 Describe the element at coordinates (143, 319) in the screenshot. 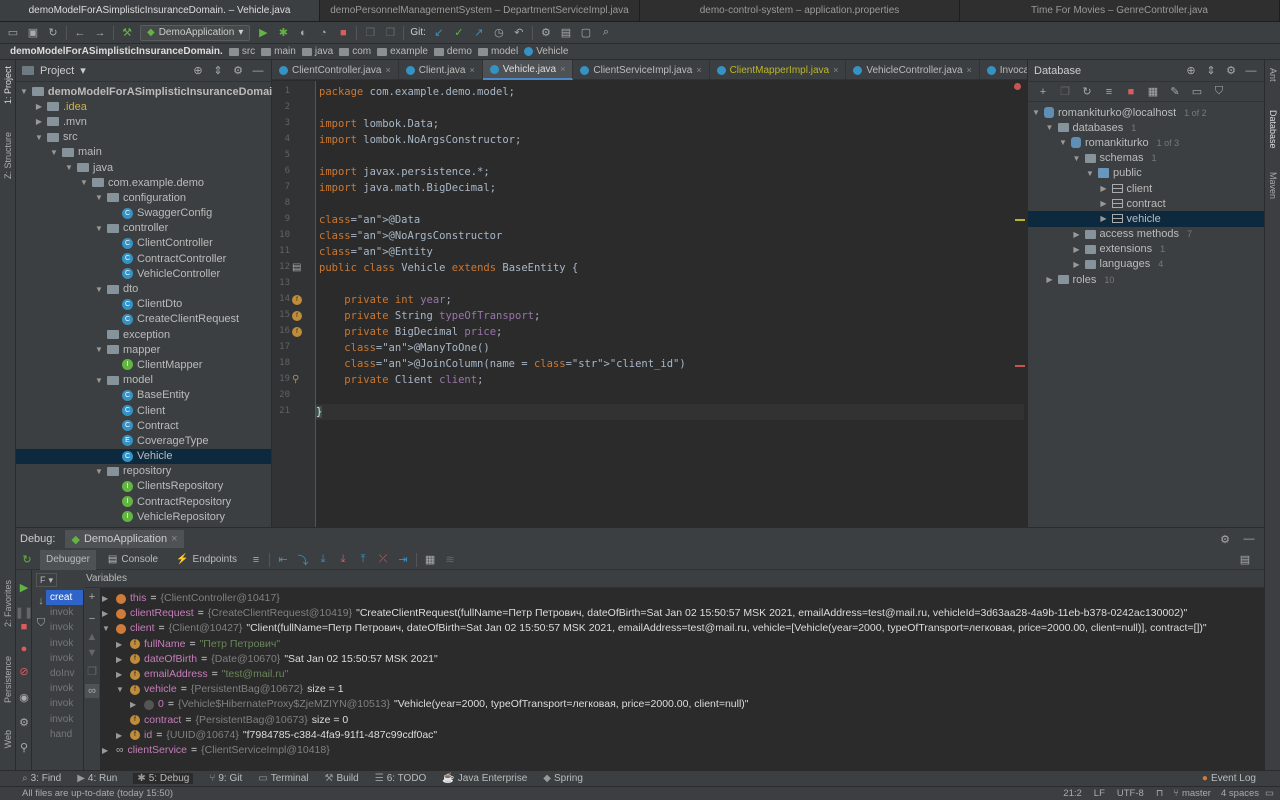

I see `project-tree-item: C CreateClientRequest` at that location.